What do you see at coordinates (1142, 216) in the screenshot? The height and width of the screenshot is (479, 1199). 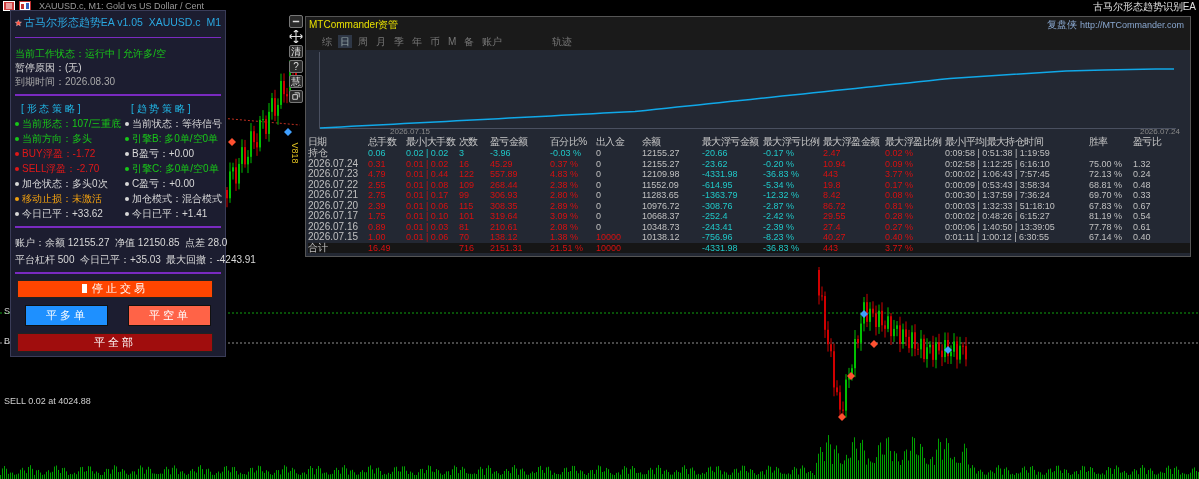 I see `table-cell-text: 0.54` at bounding box center [1142, 216].